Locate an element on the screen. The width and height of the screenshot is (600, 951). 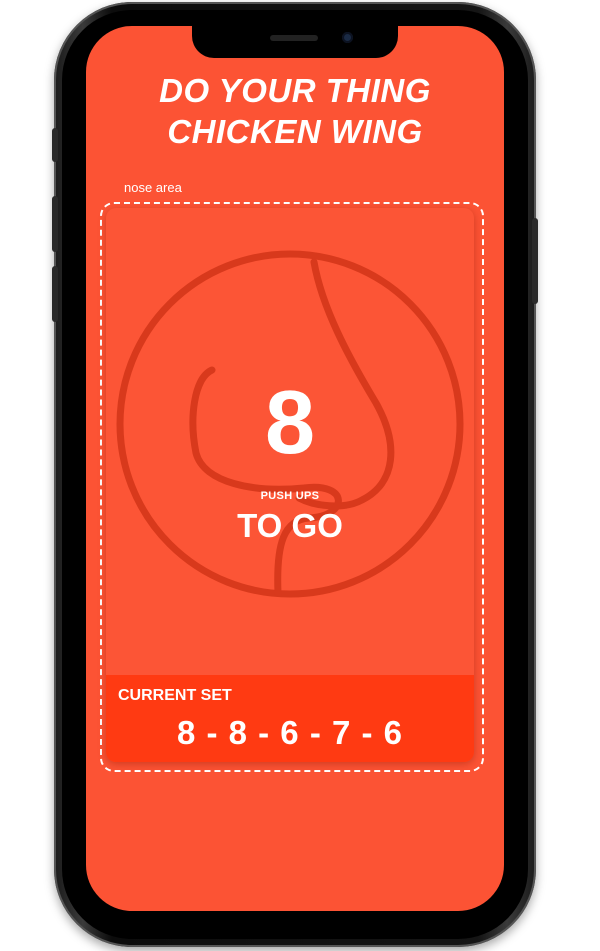
speaker-grille is located at coordinates (294, 38).